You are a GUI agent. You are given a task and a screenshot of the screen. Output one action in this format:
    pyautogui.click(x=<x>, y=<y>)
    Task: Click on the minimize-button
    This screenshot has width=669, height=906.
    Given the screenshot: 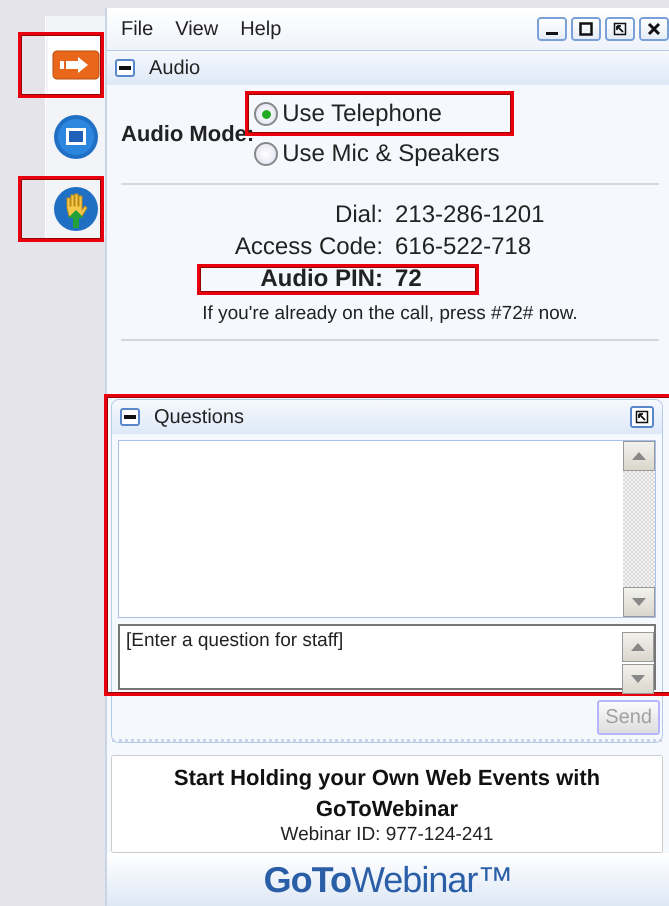 What is the action you would take?
    pyautogui.click(x=552, y=29)
    